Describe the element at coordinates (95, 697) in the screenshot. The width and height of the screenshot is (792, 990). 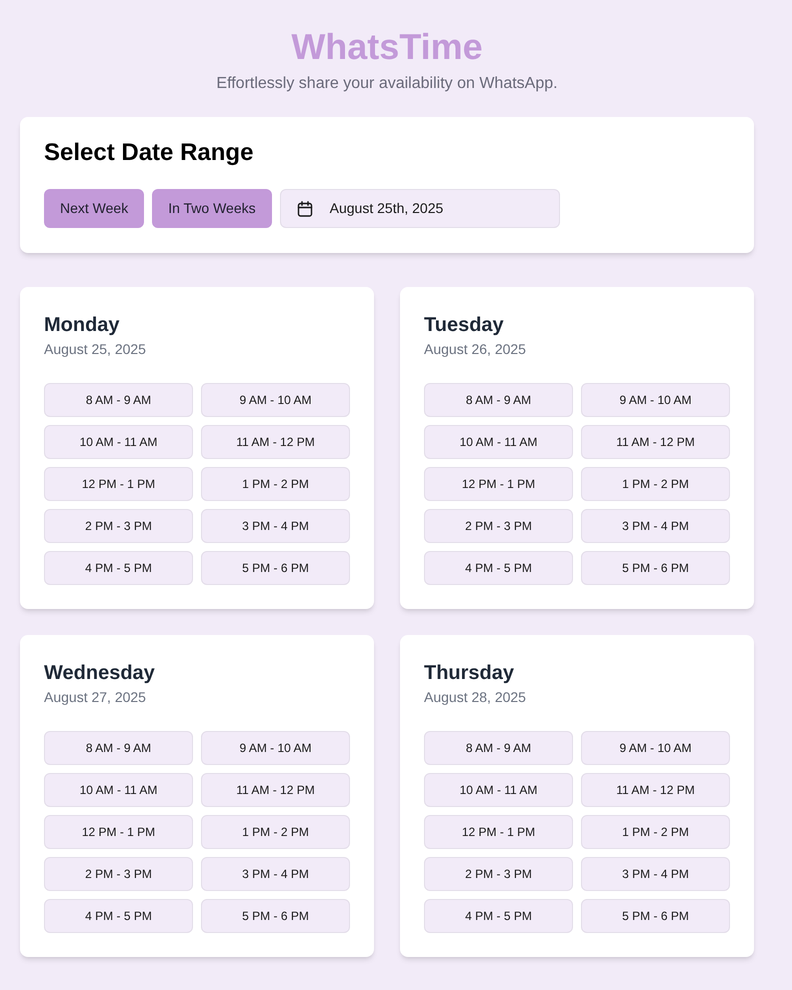
I see `day-date: August 27, 2025` at that location.